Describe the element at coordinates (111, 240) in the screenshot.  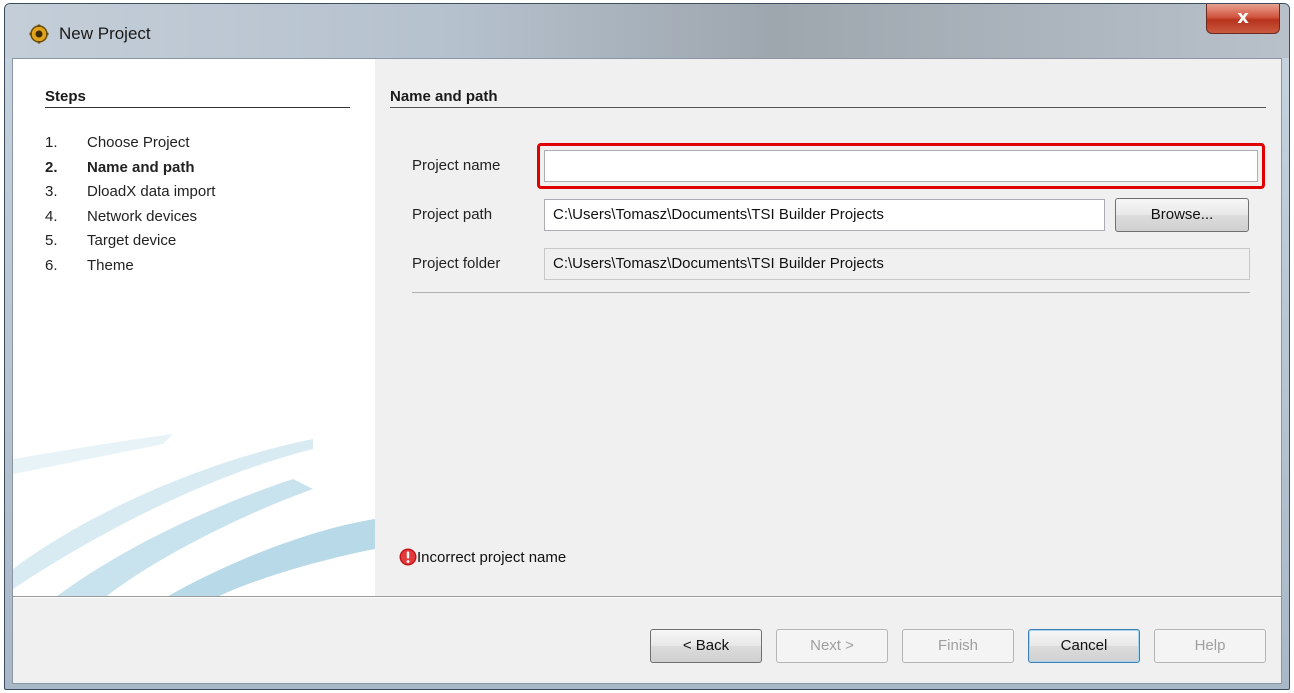
I see `step-item: 5. Target device` at that location.